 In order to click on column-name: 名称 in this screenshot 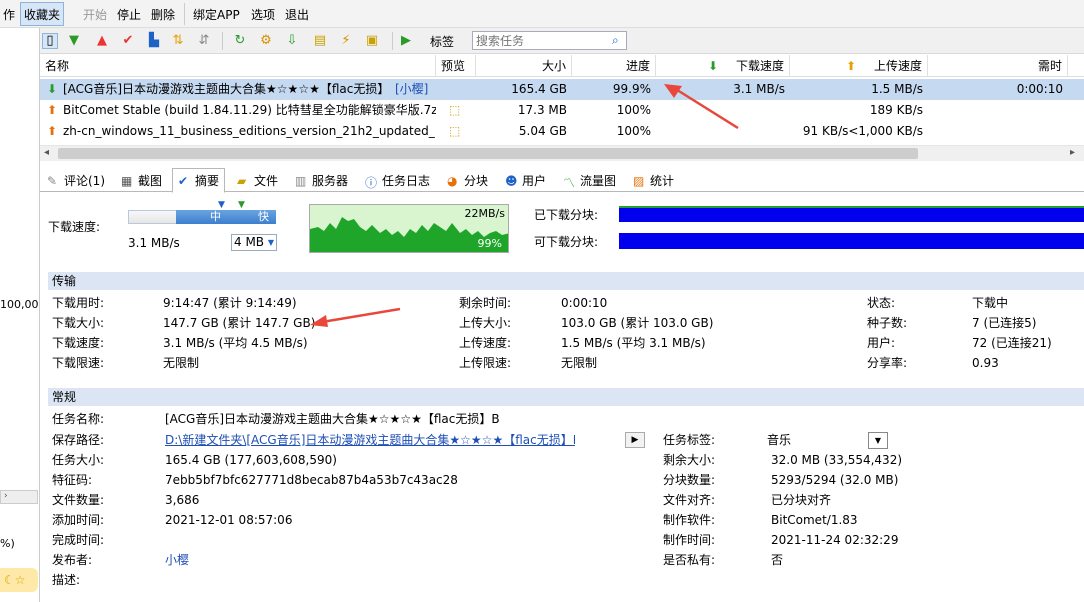, I will do `click(238, 66)`.